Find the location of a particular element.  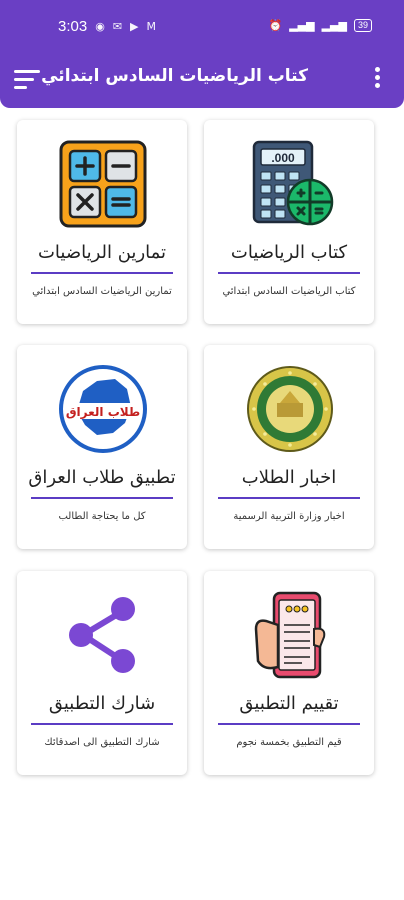

whatsapp-icon: ◉ is located at coordinates (100, 26).